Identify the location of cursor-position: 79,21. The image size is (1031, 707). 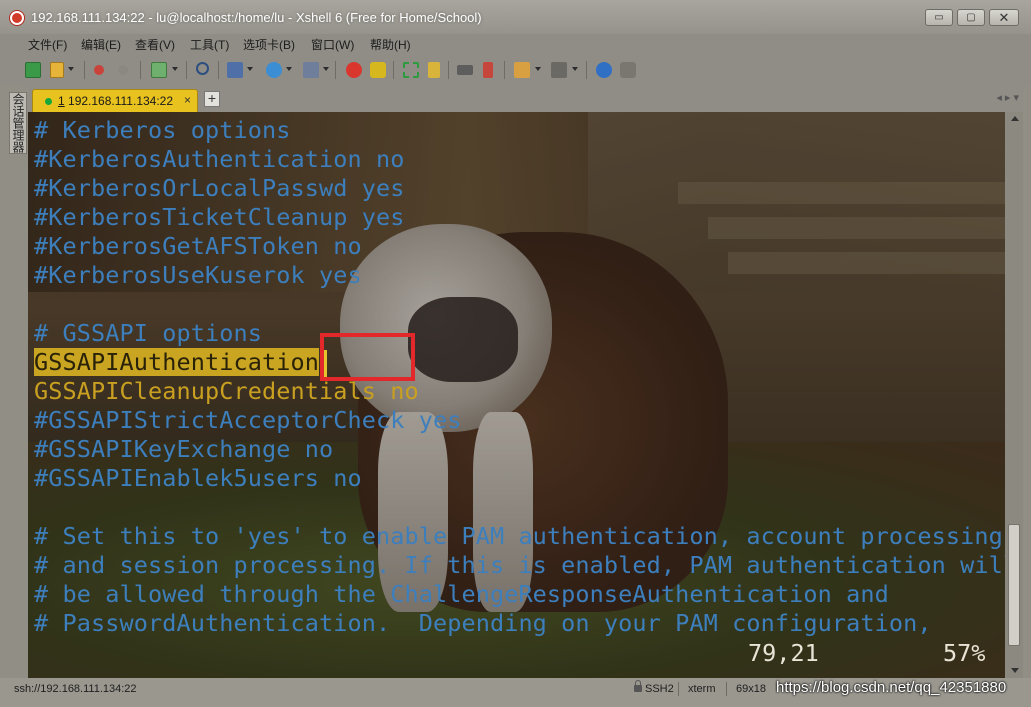
(783, 653).